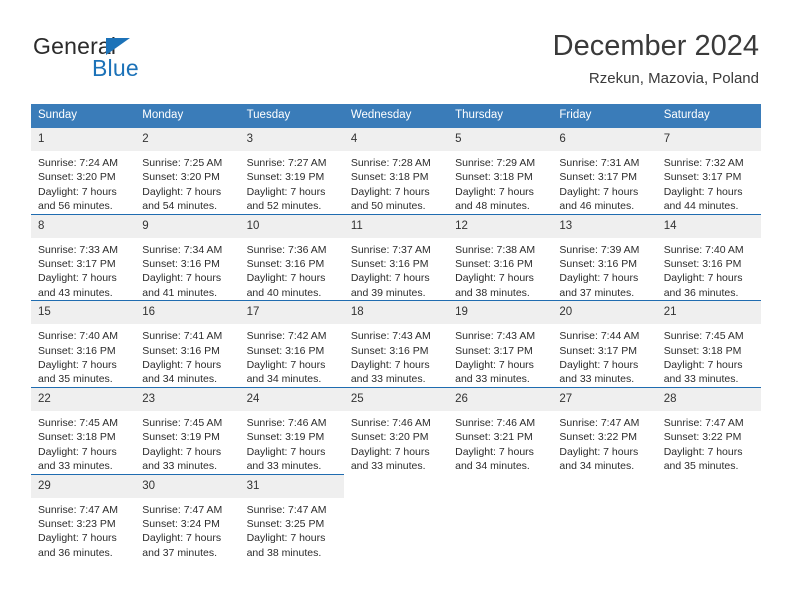 The width and height of the screenshot is (792, 612). I want to click on weekday-header-saturday: Saturday, so click(708, 116).